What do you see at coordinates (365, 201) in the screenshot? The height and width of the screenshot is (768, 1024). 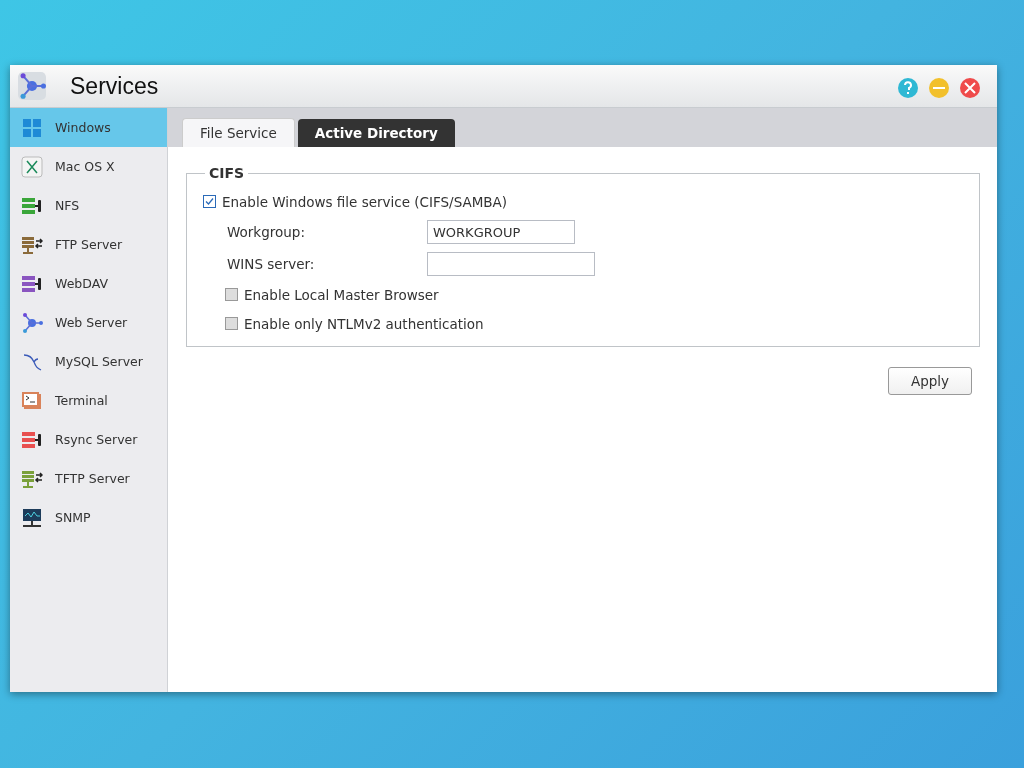 I see `checkbox-label: Enable Windows file service (CIFS/SAMBA)` at bounding box center [365, 201].